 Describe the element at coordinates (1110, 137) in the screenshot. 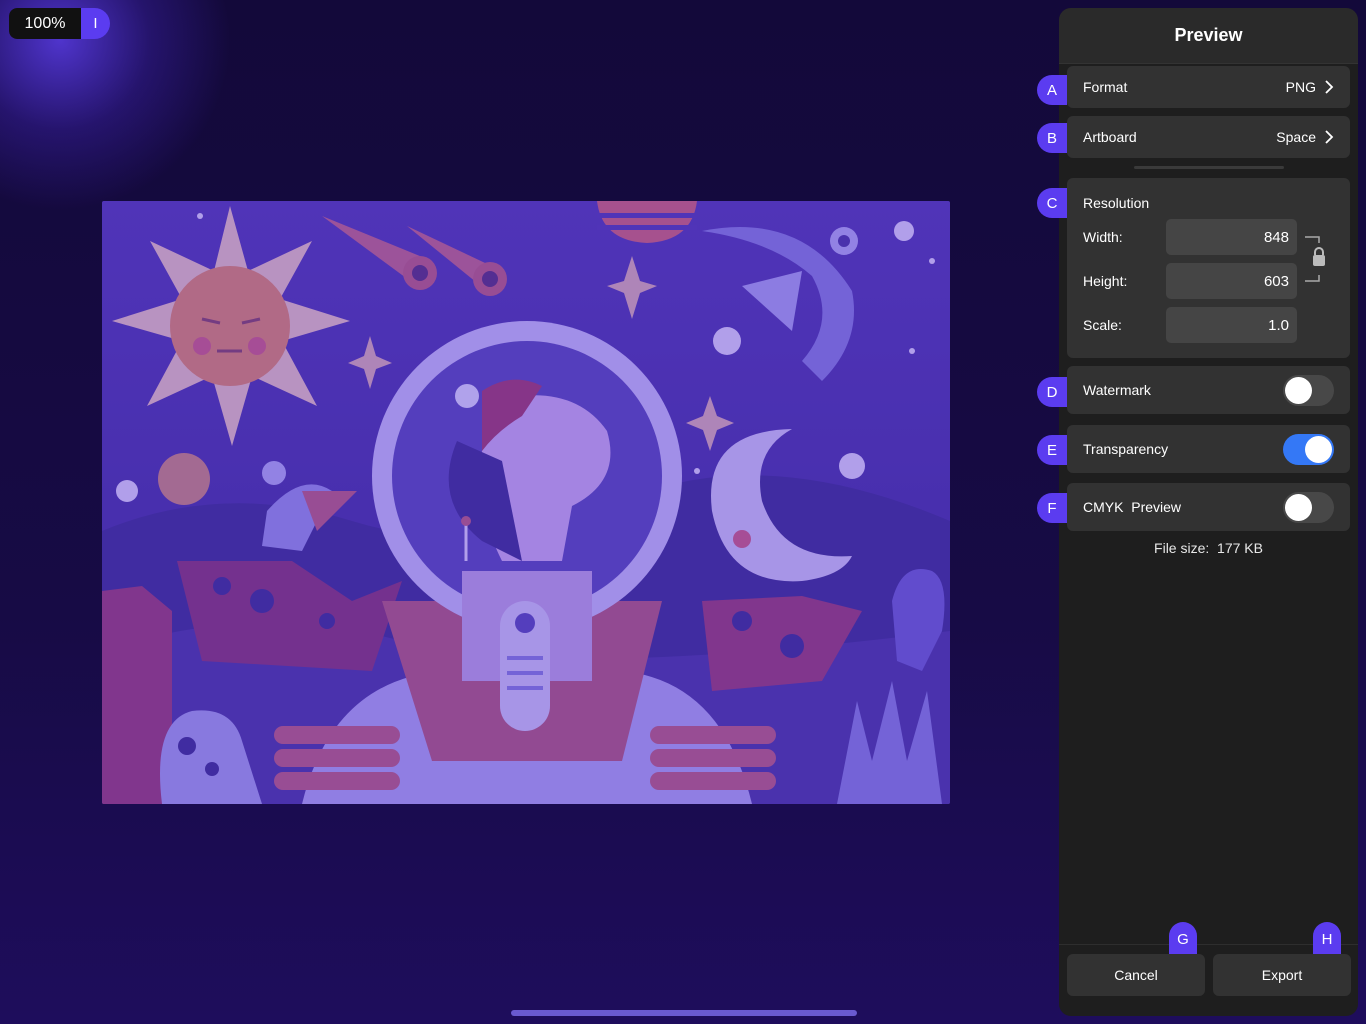

I see `artboard-label: Artboard` at that location.